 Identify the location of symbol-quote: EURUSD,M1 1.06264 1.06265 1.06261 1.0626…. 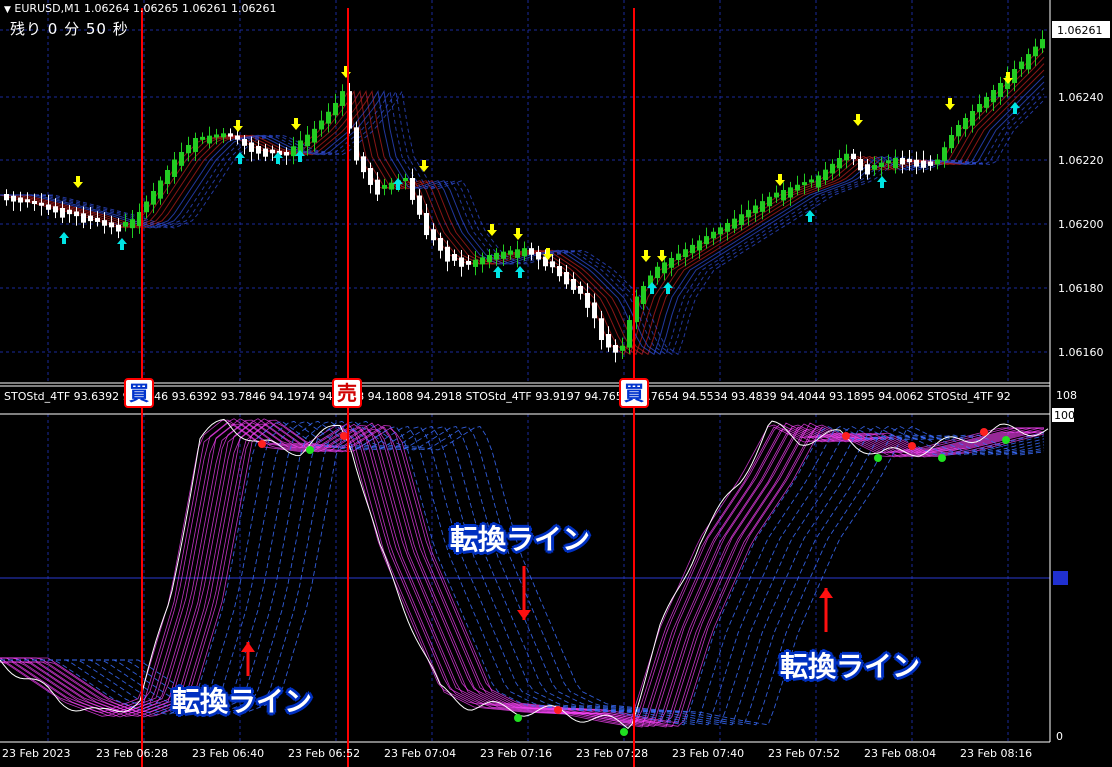
(145, 8).